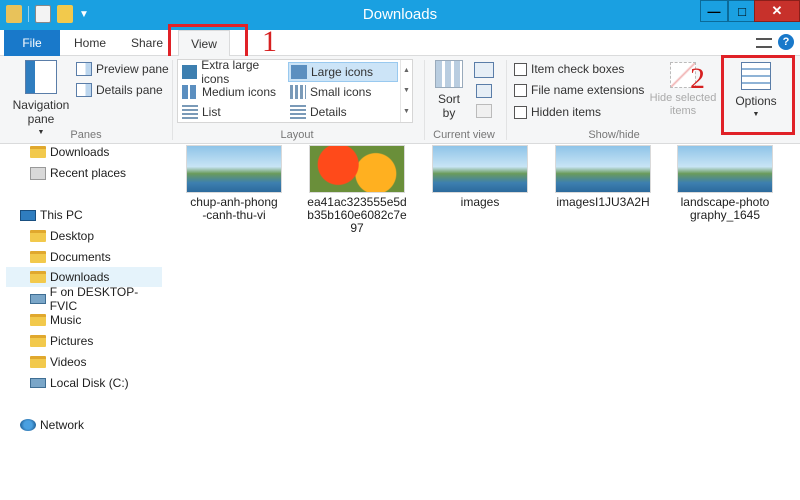 The width and height of the screenshot is (800, 500). I want to click on window-title: Downloads, so click(400, 14).